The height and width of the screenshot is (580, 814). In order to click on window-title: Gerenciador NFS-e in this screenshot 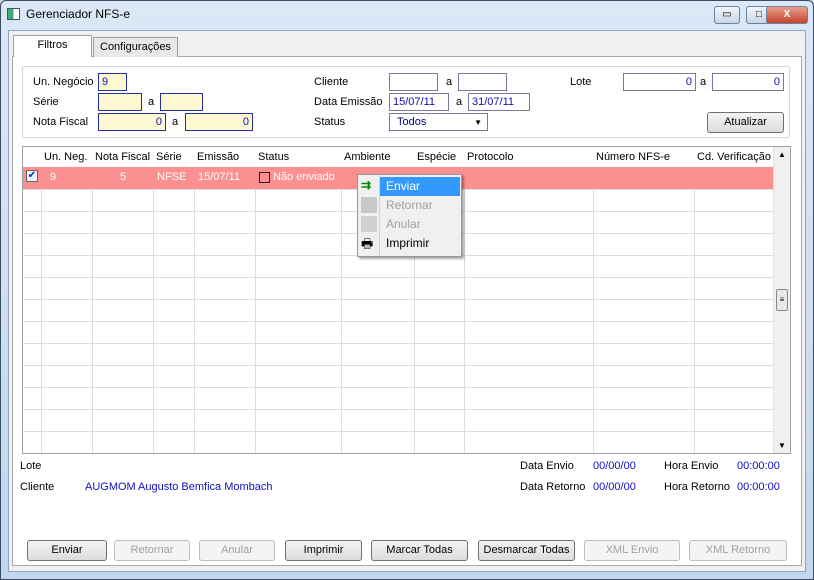, I will do `click(78, 14)`.